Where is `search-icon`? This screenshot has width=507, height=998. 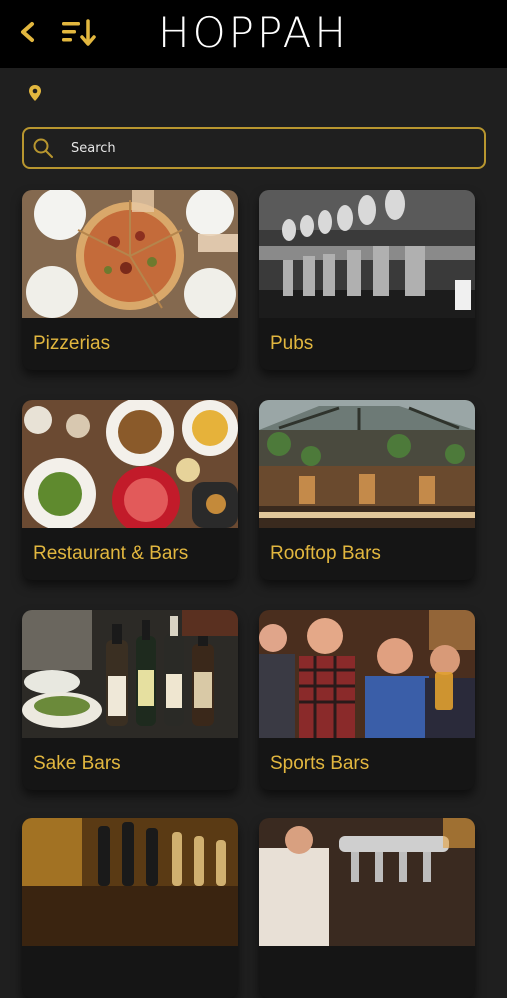 search-icon is located at coordinates (43, 148).